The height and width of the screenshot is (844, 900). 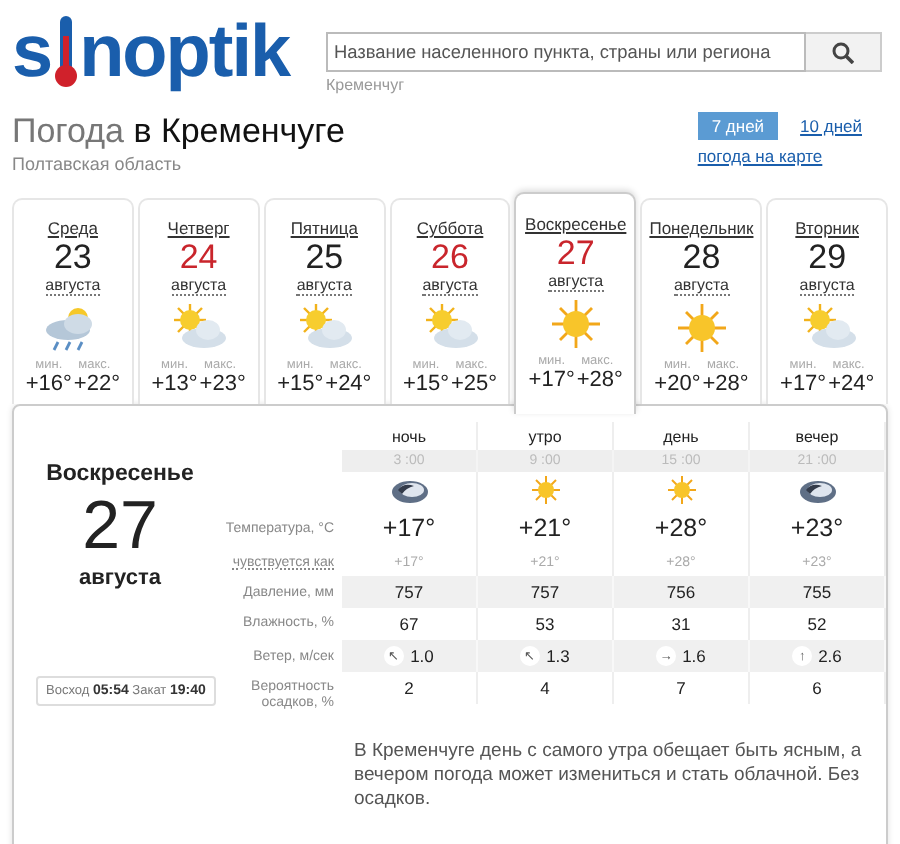 What do you see at coordinates (701, 228) in the screenshot?
I see `weekday-link: Понедельник` at bounding box center [701, 228].